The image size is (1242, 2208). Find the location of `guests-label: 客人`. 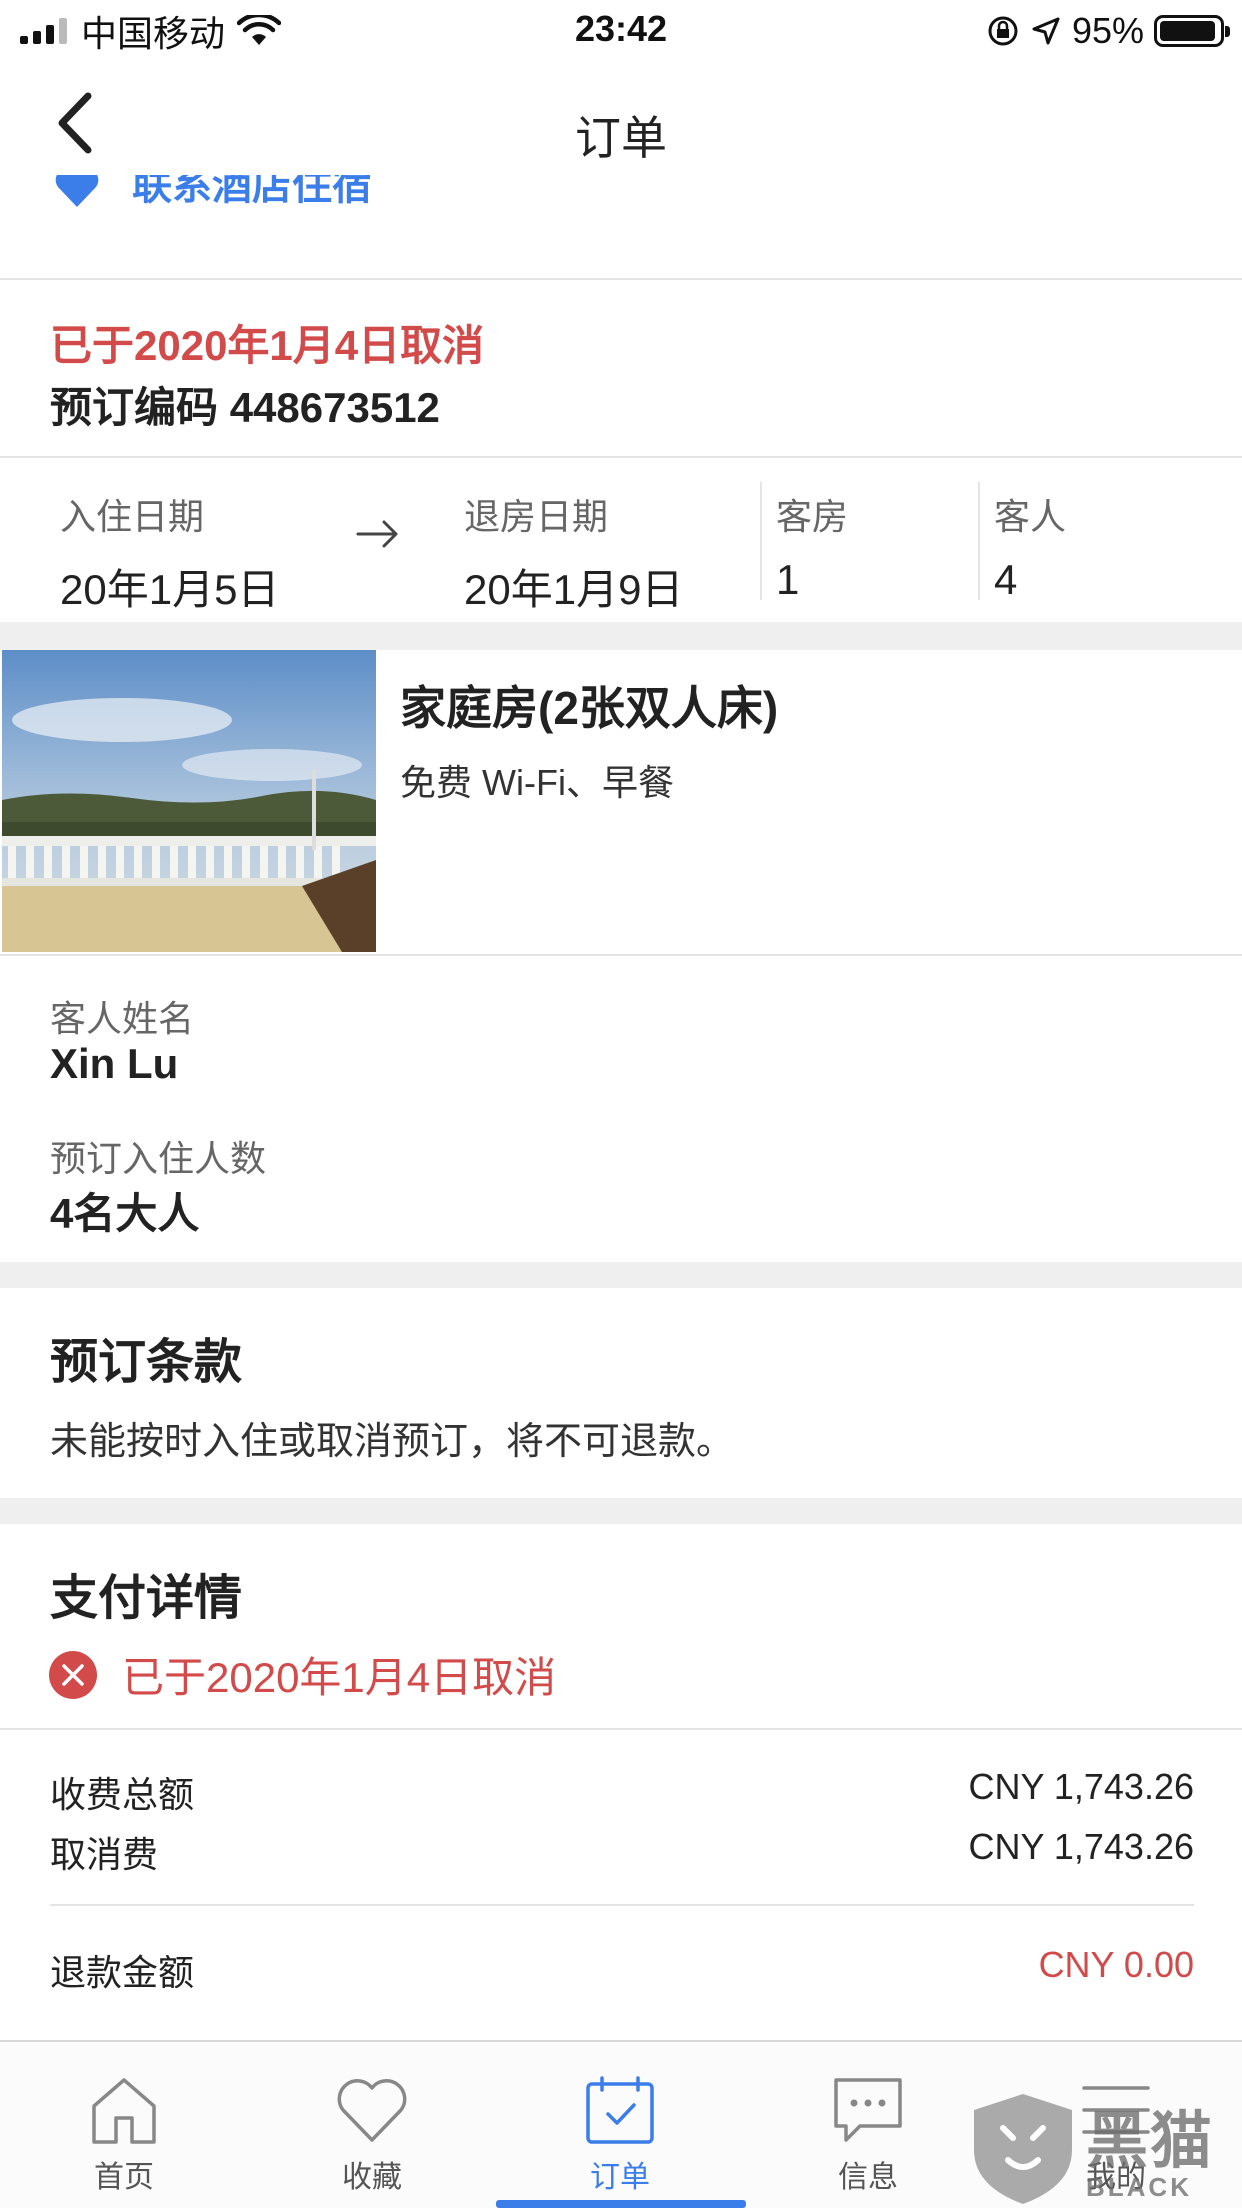

guests-label: 客人 is located at coordinates (1030, 516).